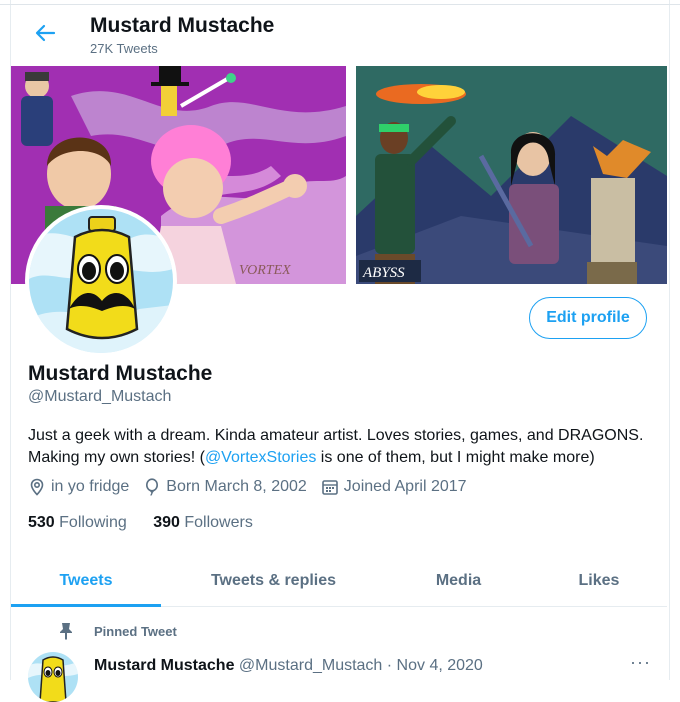 The image size is (680, 702). I want to click on header-title: Mustard Mustache, so click(182, 25).